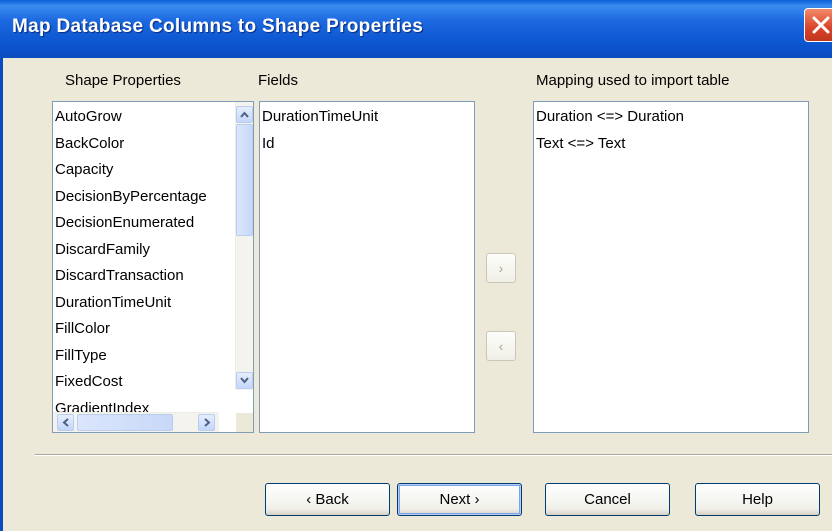 Image resolution: width=832 pixels, height=531 pixels. What do you see at coordinates (135, 170) in the screenshot?
I see `list-item: Capacity` at bounding box center [135, 170].